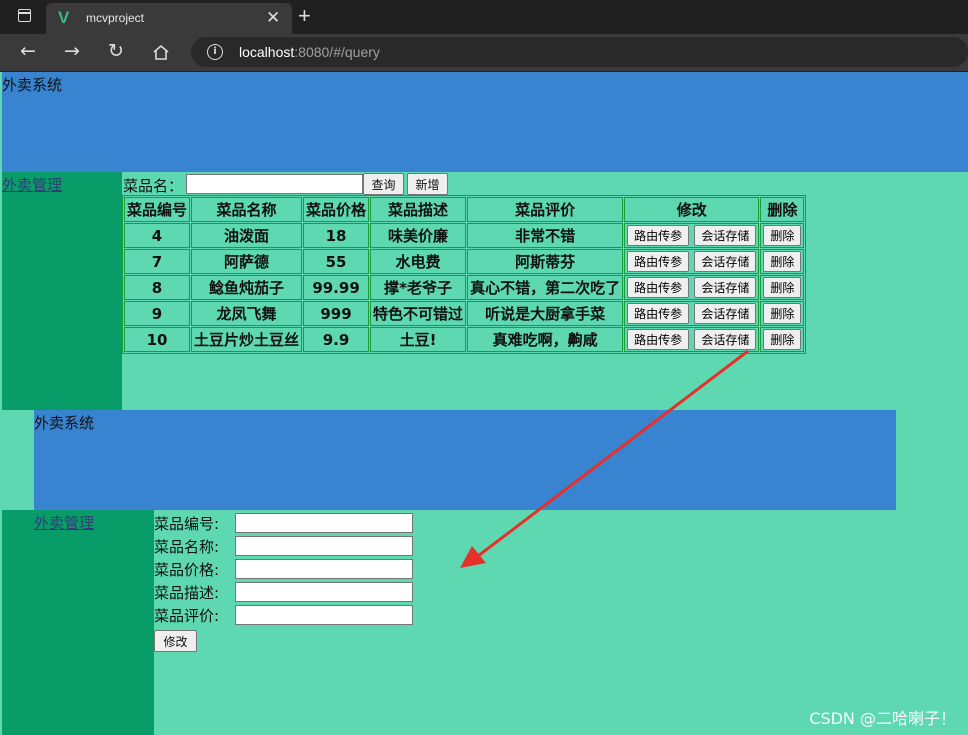 The height and width of the screenshot is (735, 968). I want to click on url-text: localhost:8080/#/query, so click(309, 52).